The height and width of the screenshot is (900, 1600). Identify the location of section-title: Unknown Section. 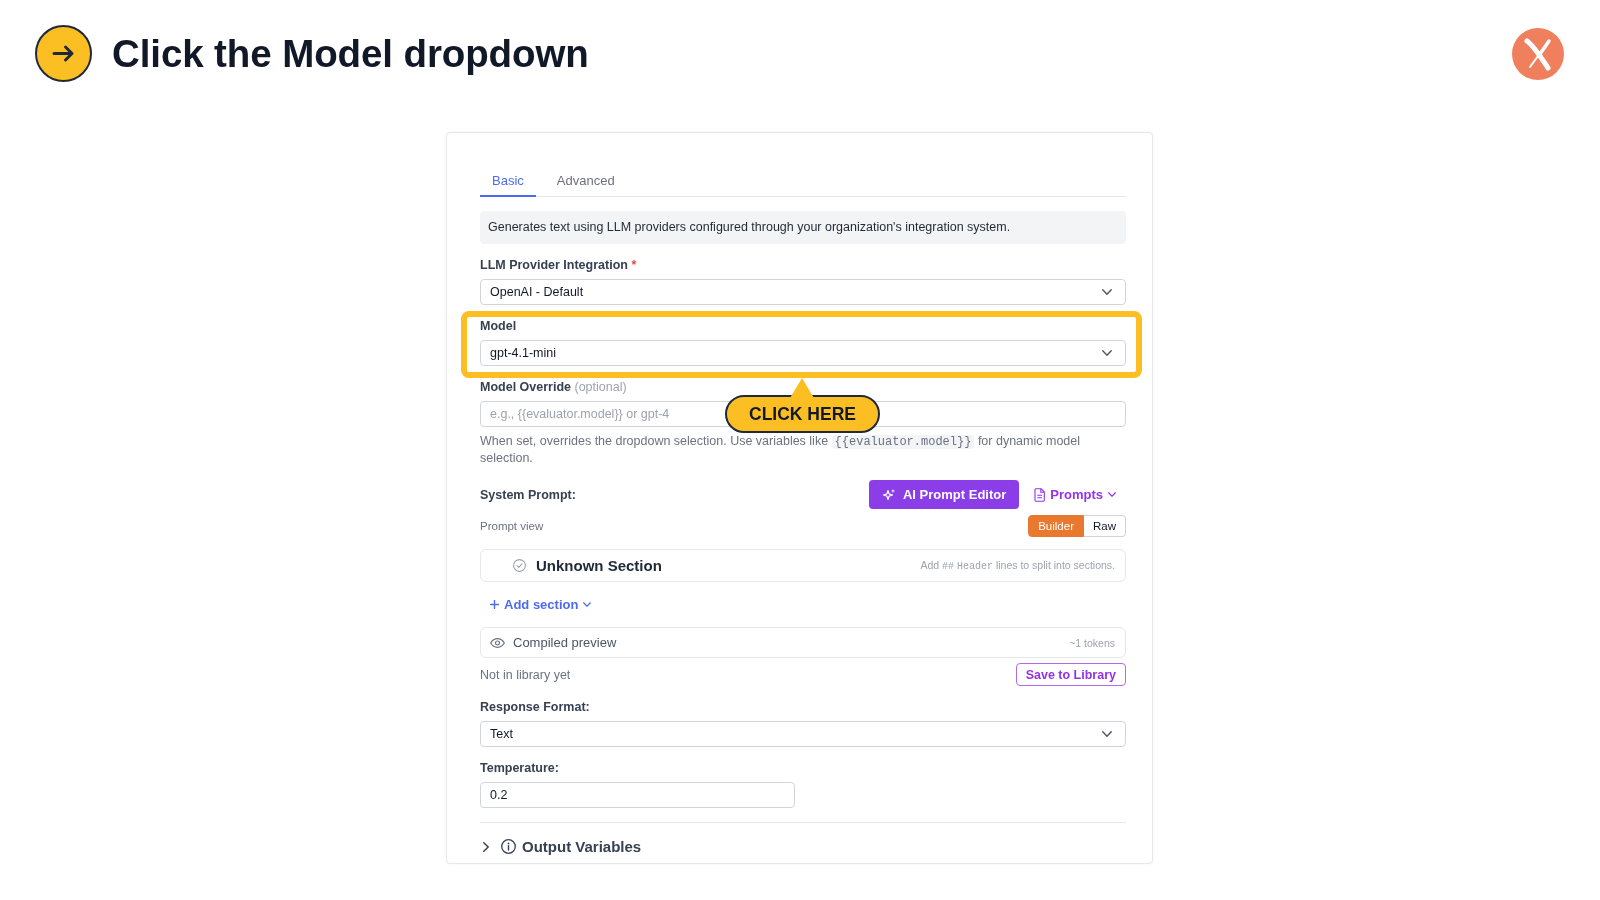
(599, 565).